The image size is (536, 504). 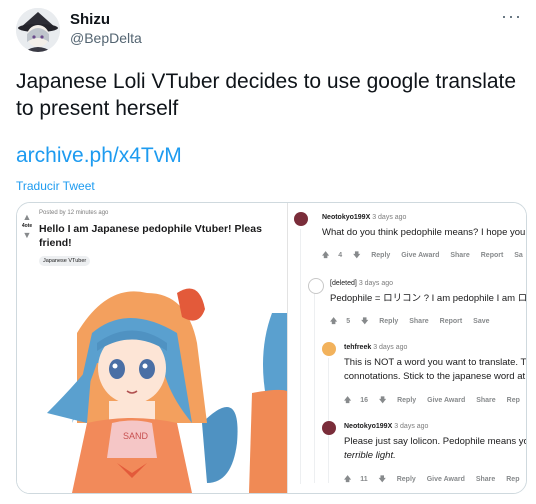 What do you see at coordinates (27, 235) in the screenshot?
I see `downvote-icon: ▼` at bounding box center [27, 235].